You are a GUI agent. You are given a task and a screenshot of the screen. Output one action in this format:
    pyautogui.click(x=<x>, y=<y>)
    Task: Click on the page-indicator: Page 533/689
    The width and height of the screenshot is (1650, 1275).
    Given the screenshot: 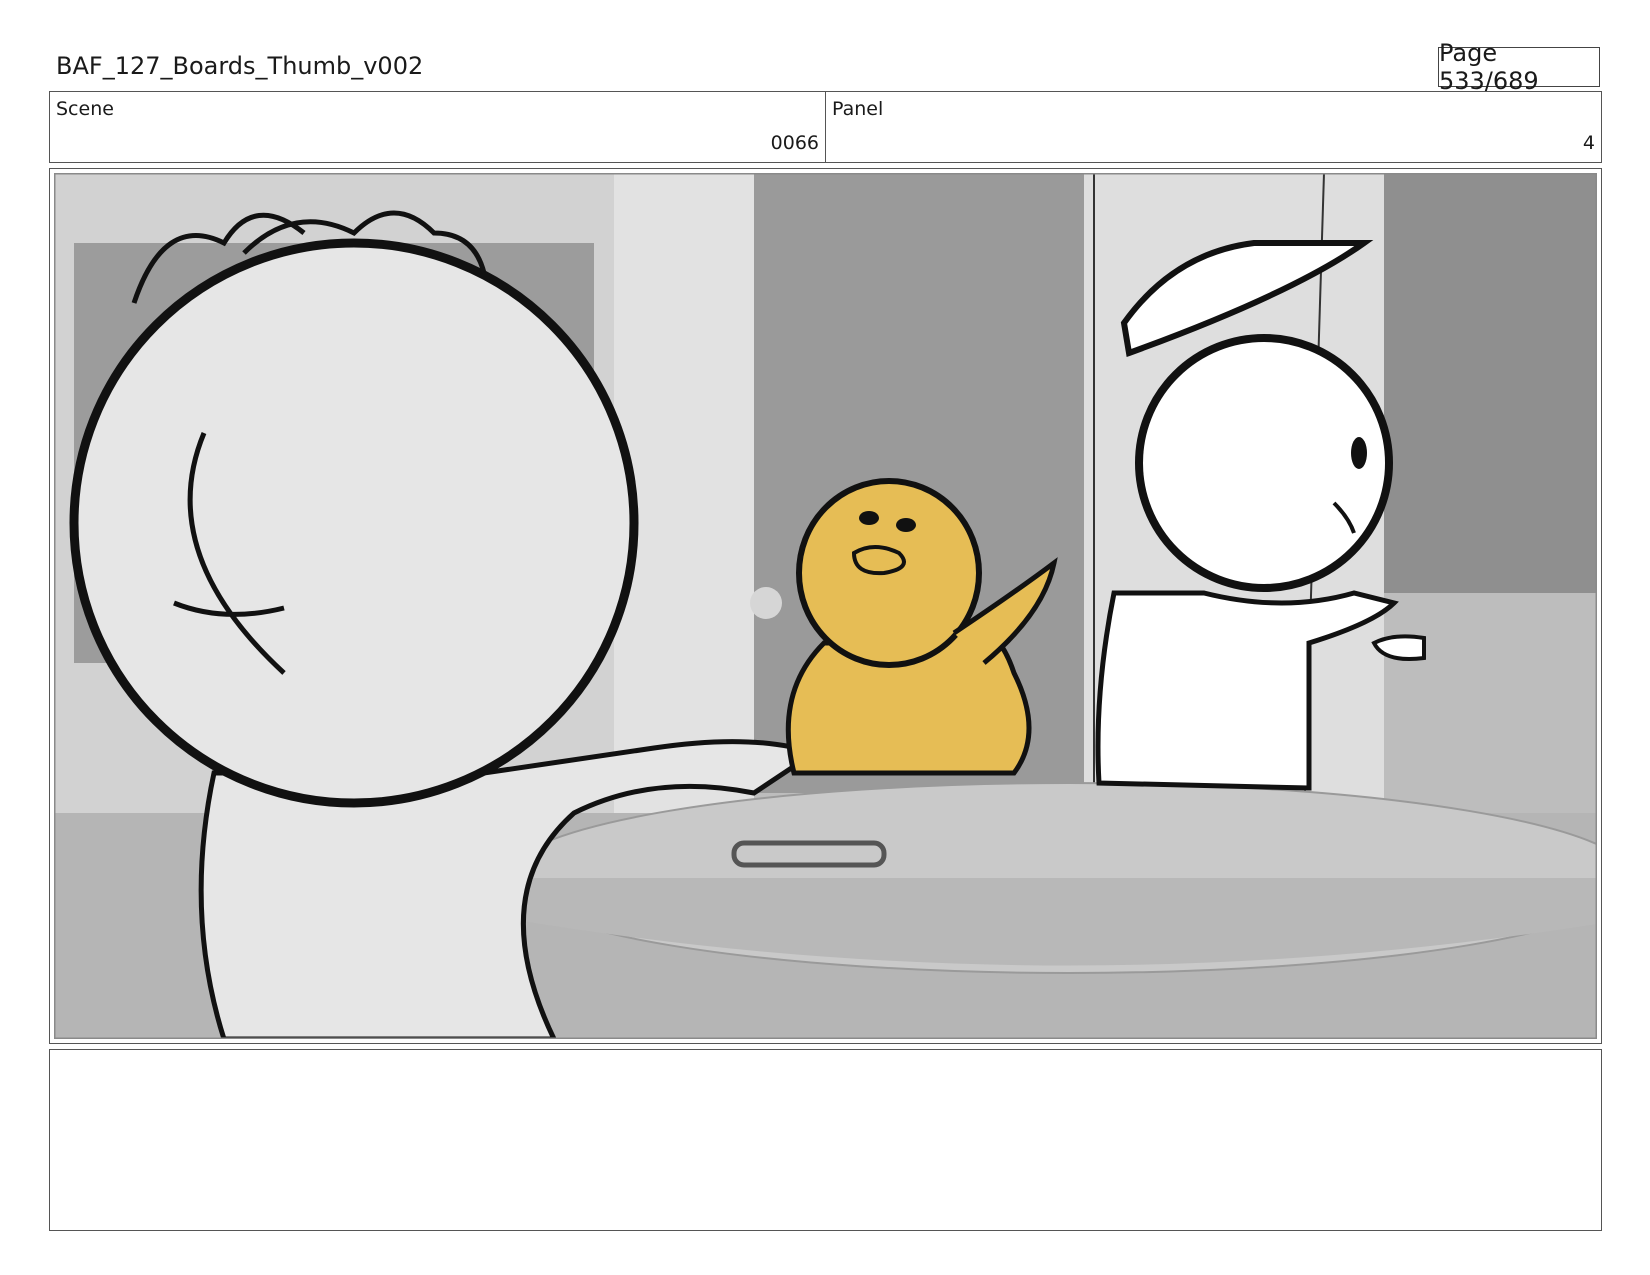 What is the action you would take?
    pyautogui.click(x=1519, y=67)
    